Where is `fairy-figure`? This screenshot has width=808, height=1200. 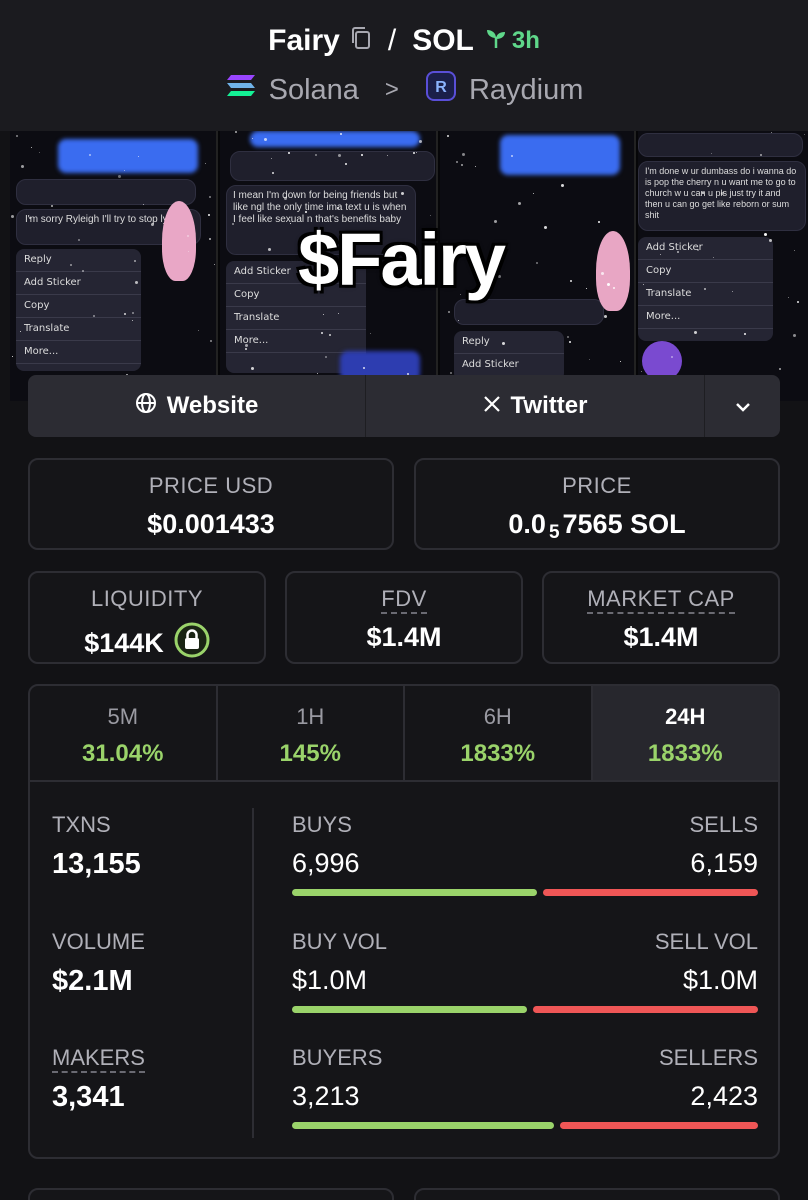
fairy-figure is located at coordinates (179, 241).